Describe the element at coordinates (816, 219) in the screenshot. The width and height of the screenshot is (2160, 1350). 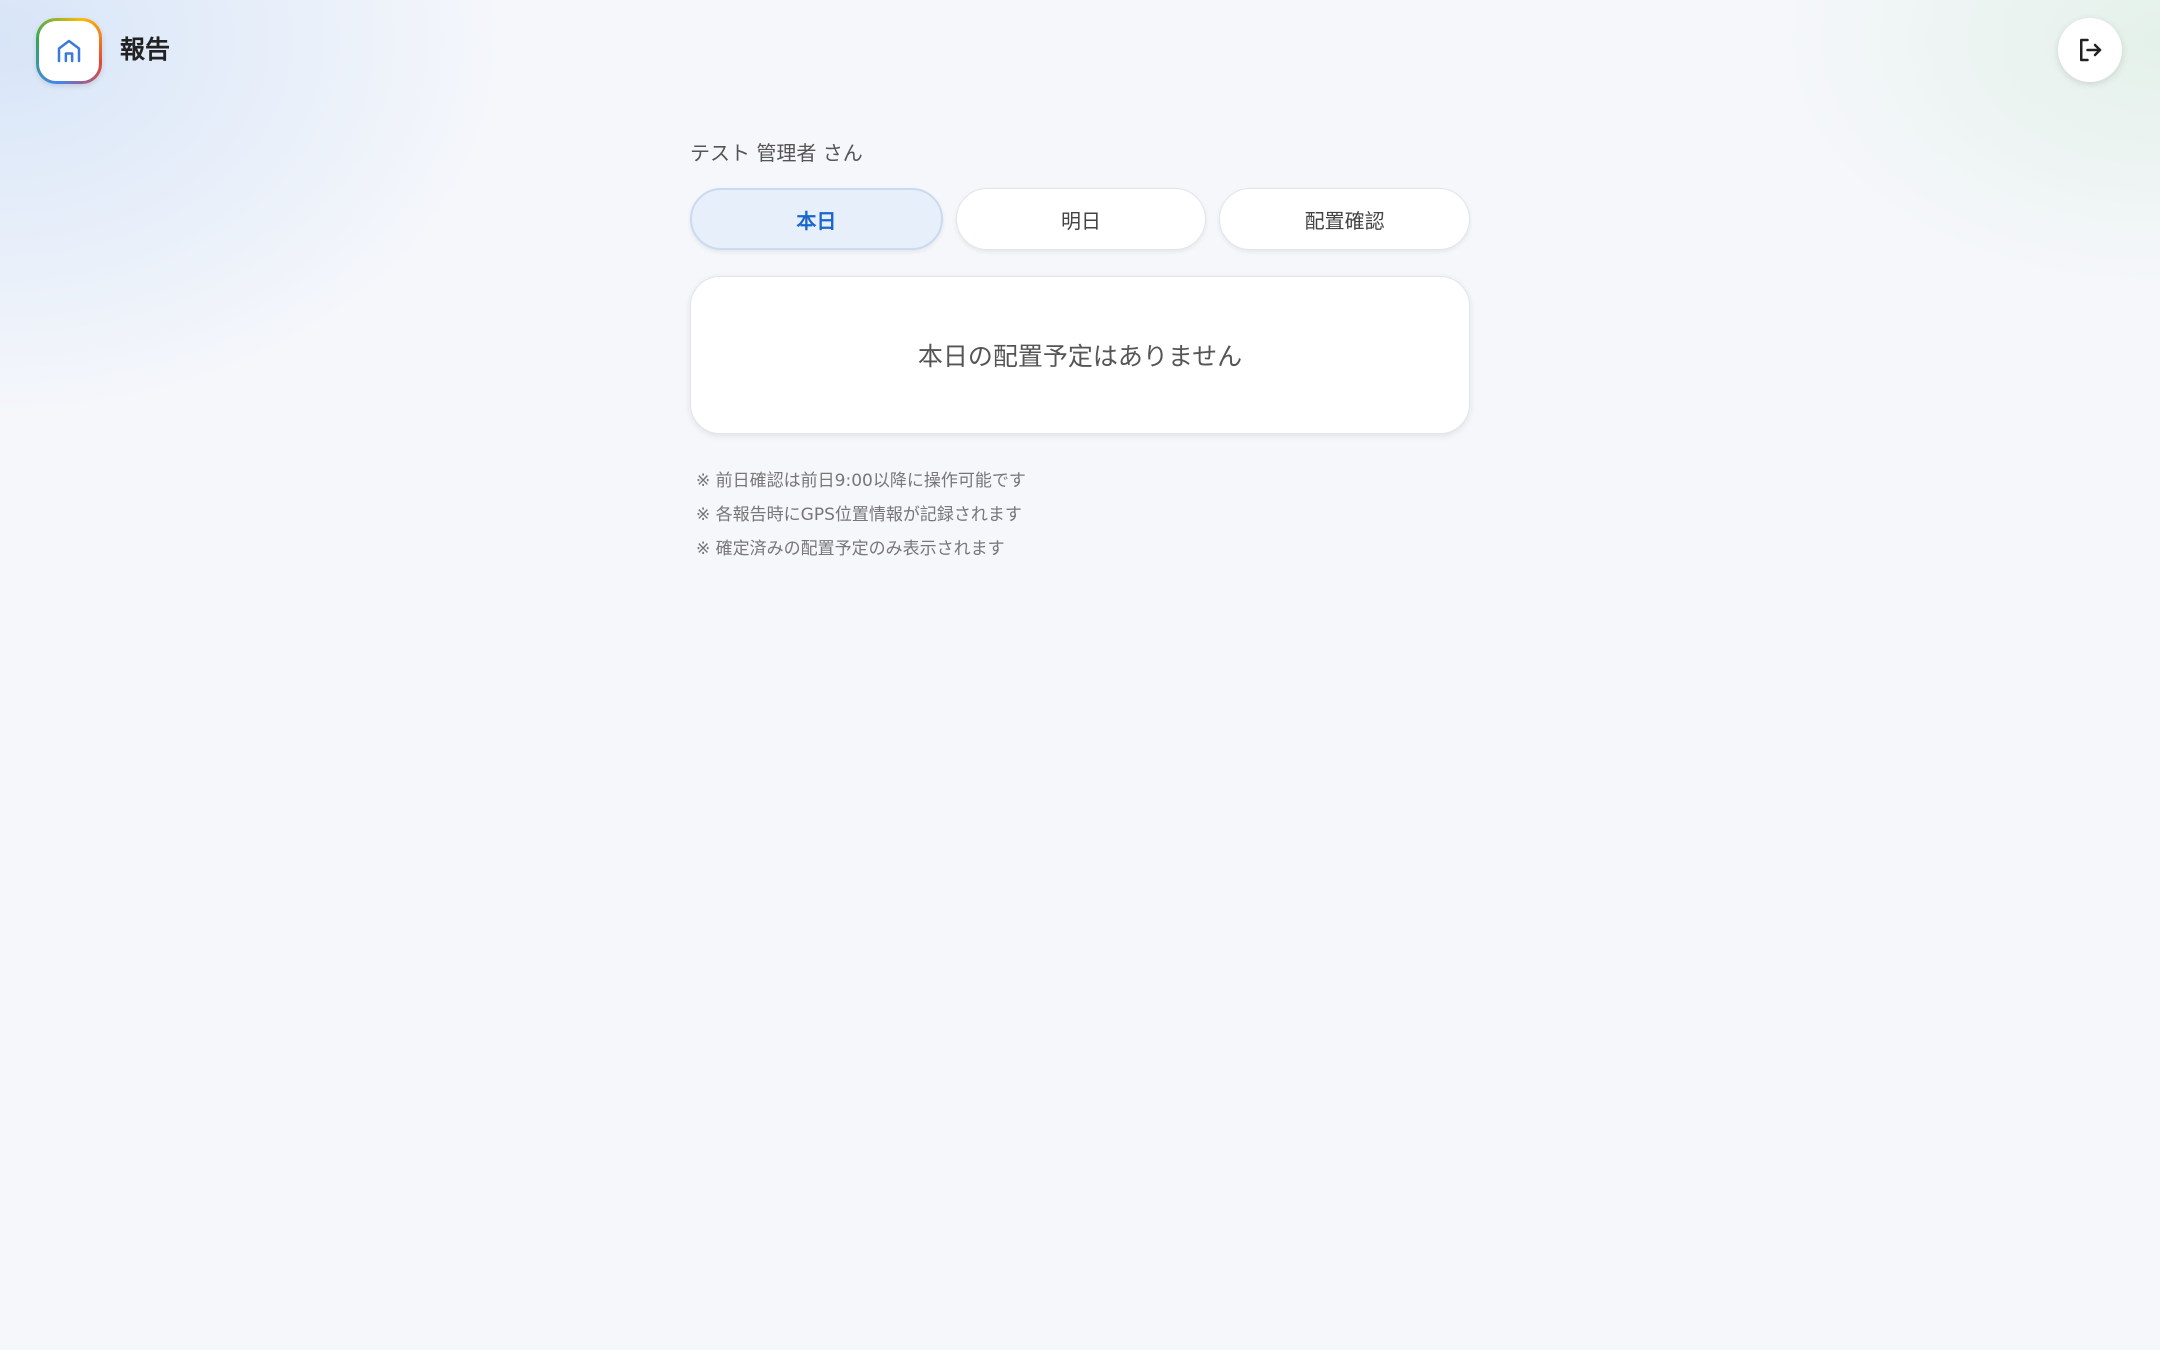
I see `tab-today: 本日` at that location.